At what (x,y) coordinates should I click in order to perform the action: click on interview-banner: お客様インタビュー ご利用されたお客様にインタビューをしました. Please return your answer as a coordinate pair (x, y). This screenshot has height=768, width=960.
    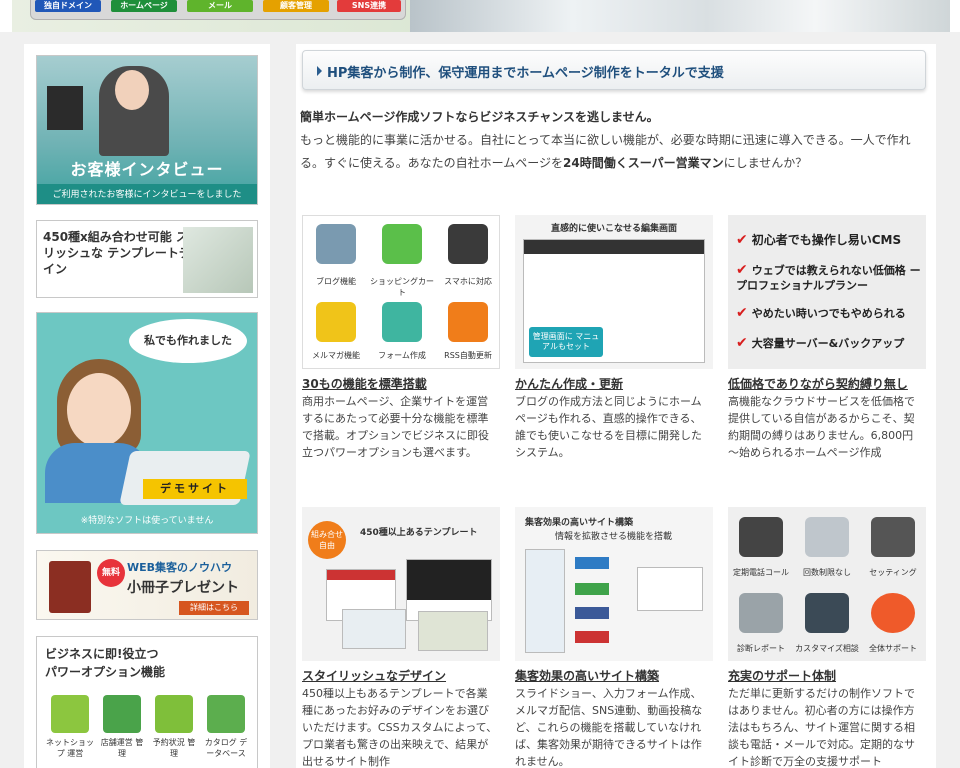
    Looking at the image, I should click on (147, 130).